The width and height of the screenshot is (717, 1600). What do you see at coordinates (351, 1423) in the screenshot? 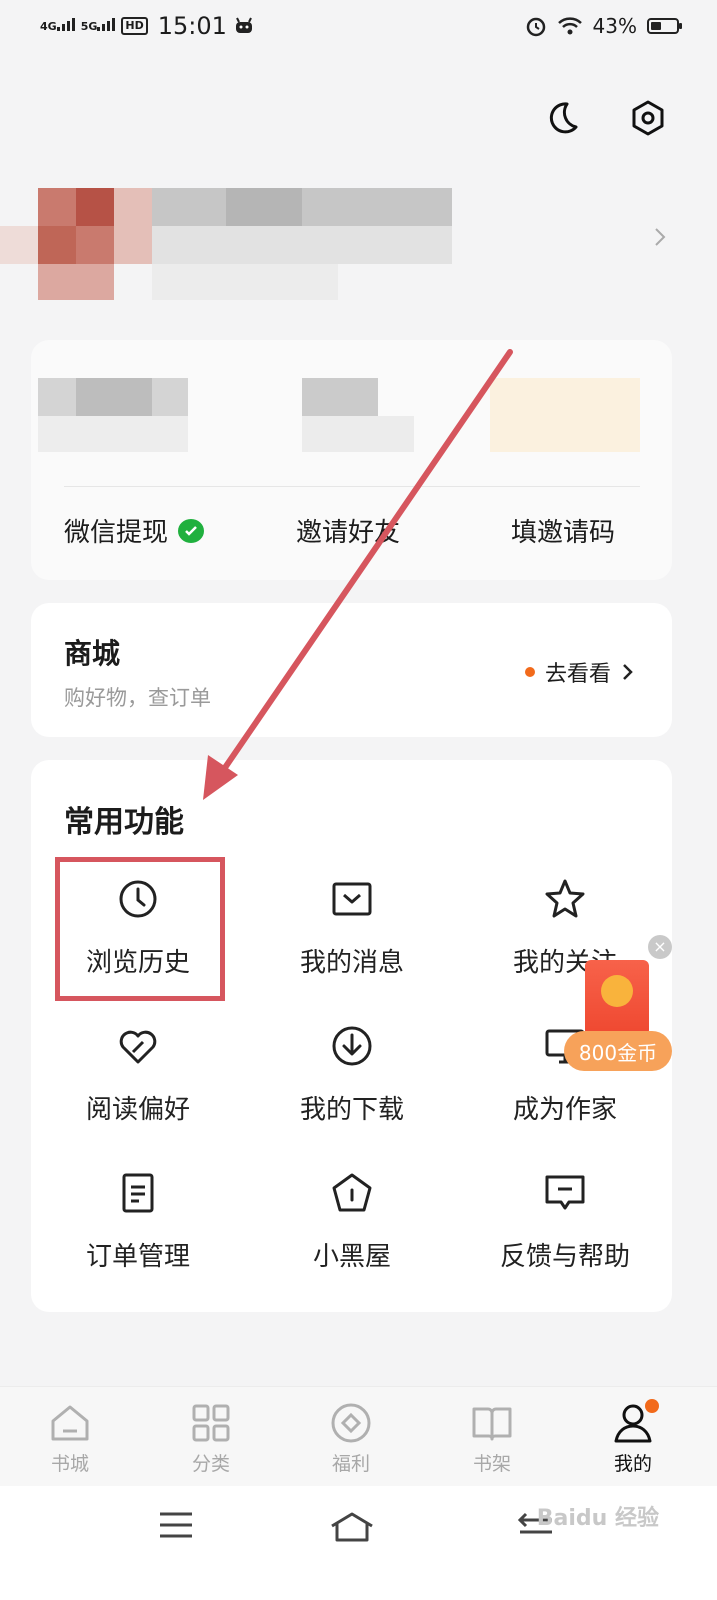
I see `welfare-icon` at bounding box center [351, 1423].